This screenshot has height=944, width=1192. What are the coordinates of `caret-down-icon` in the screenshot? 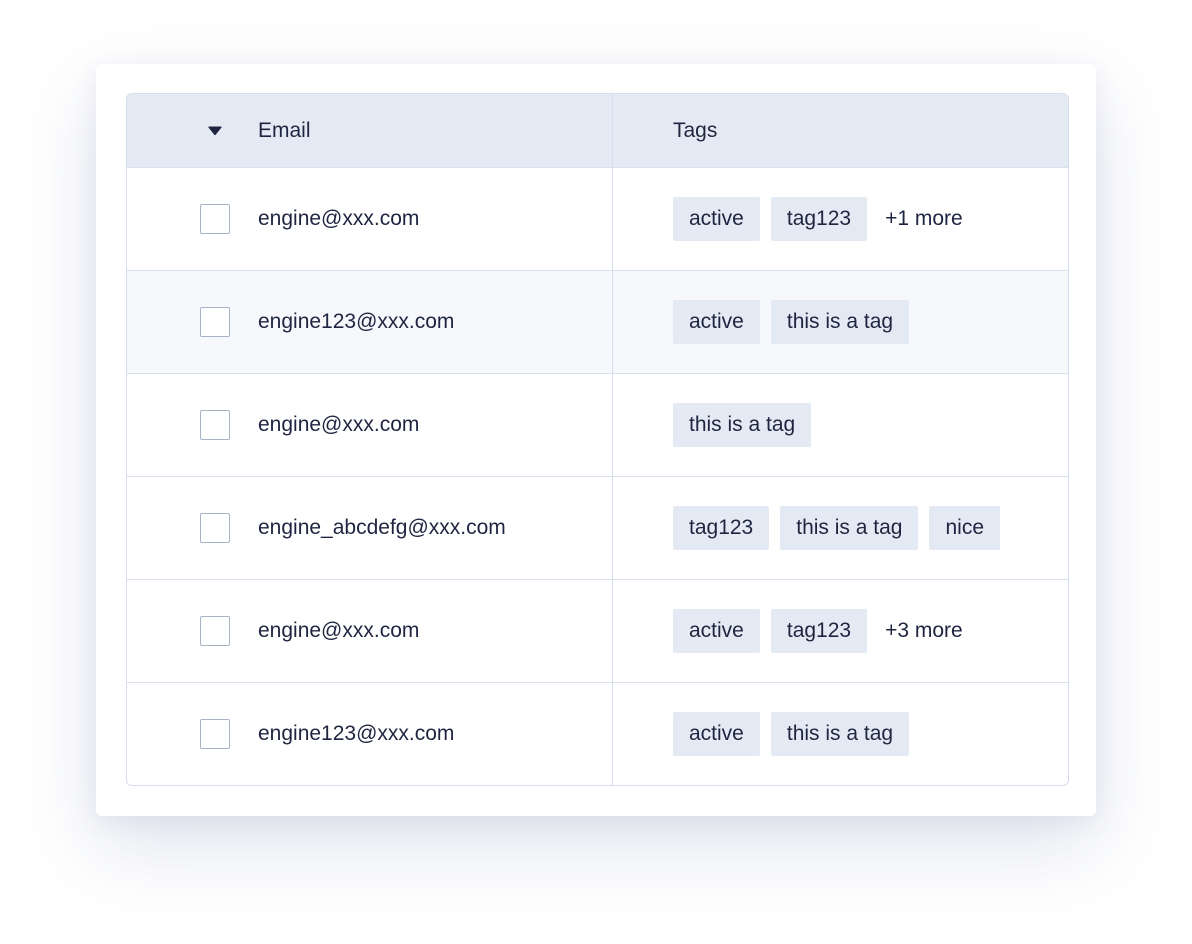 It's located at (215, 131).